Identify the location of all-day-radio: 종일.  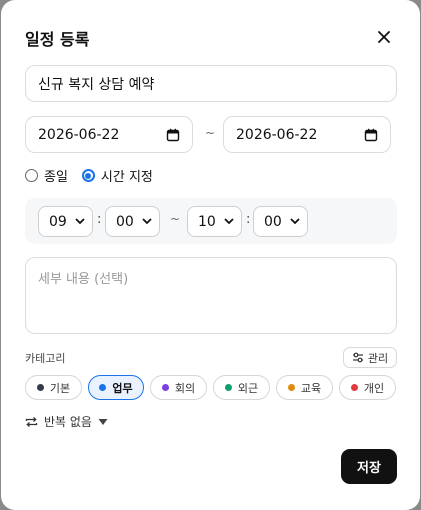
(46, 175).